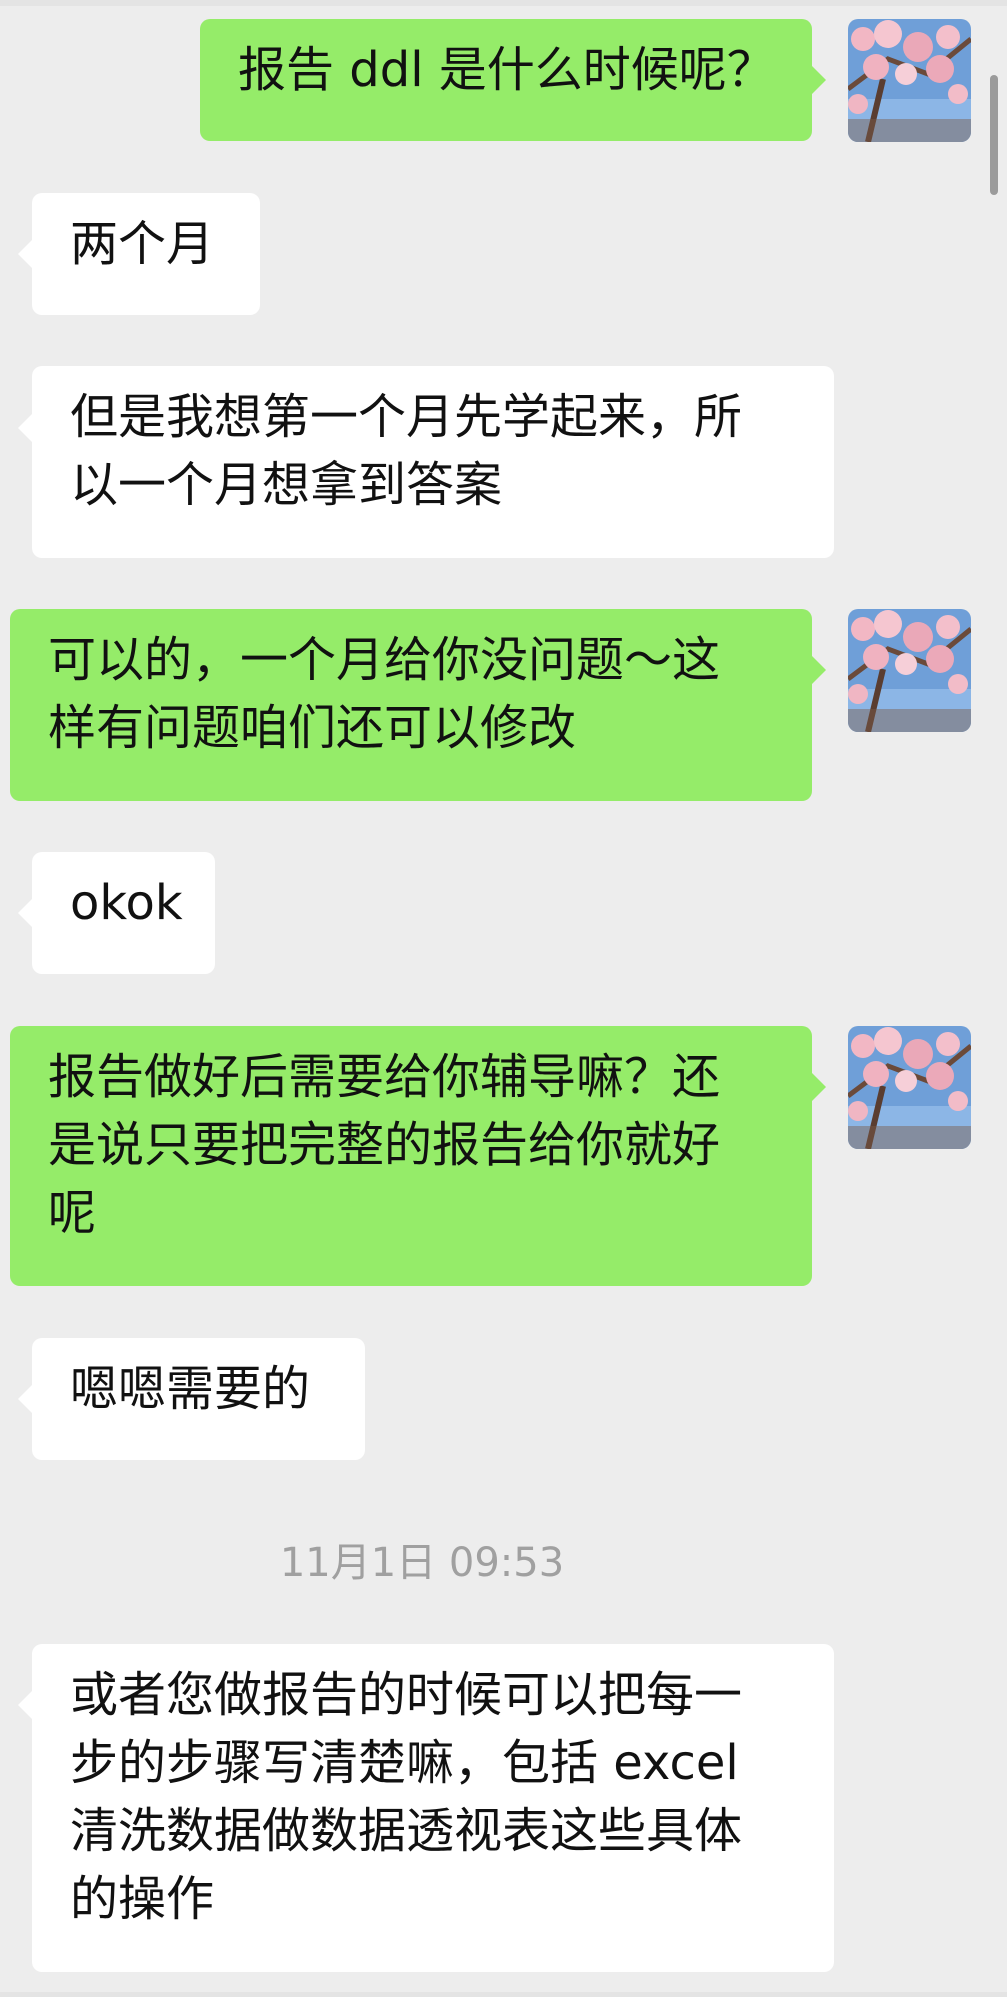  I want to click on top-divider, so click(503, 3).